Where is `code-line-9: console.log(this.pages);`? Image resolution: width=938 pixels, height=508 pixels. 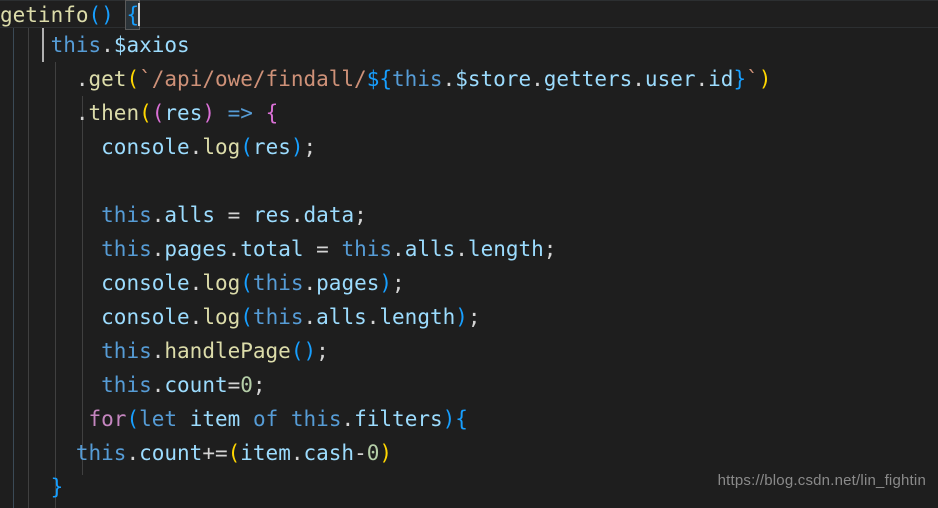
code-line-9: console.log(this.pages); is located at coordinates (469, 283).